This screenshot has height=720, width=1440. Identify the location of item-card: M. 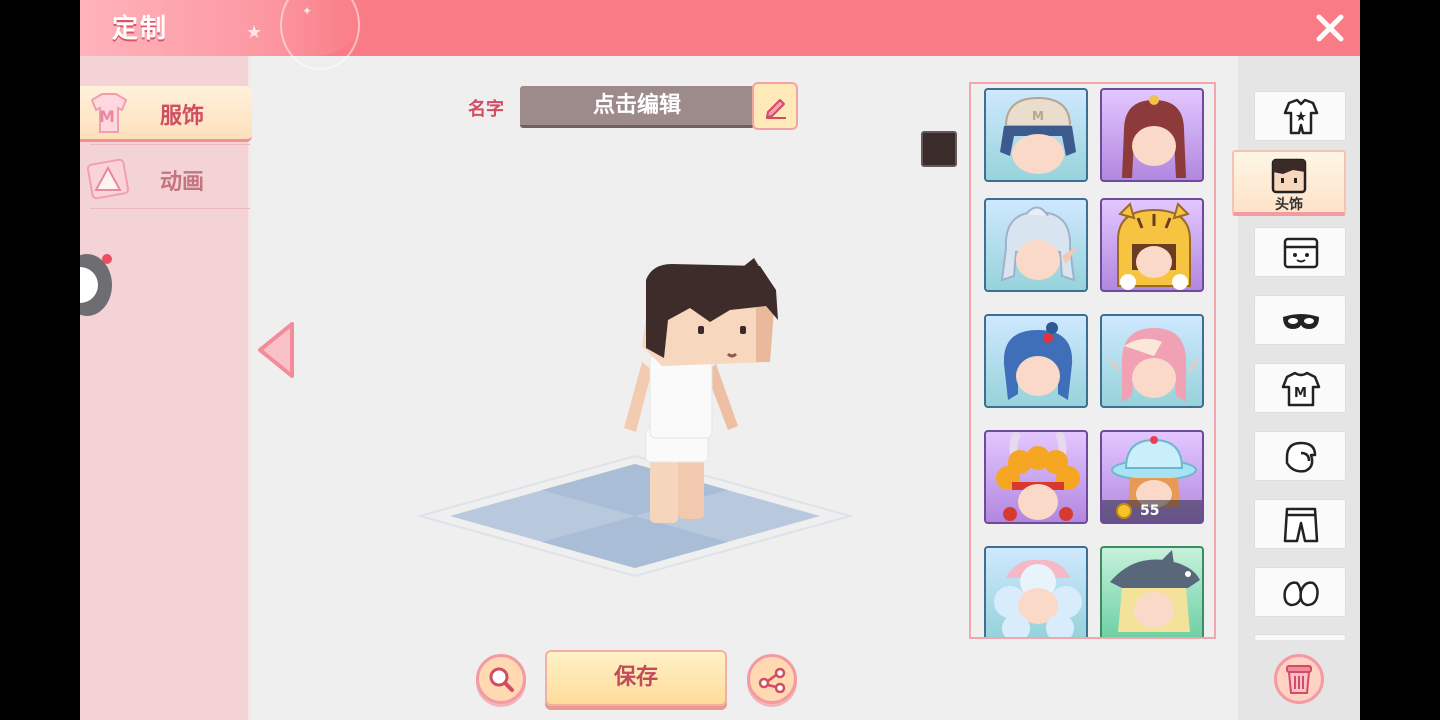
(1036, 135).